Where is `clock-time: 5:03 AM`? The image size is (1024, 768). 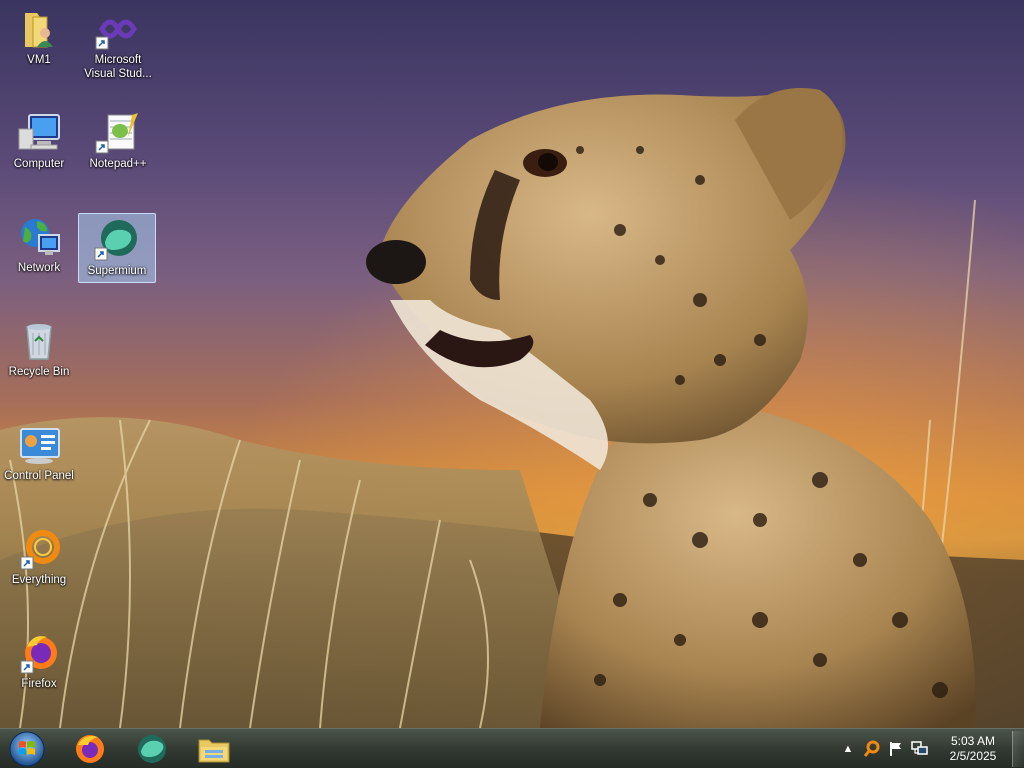
clock-time: 5:03 AM is located at coordinates (973, 740).